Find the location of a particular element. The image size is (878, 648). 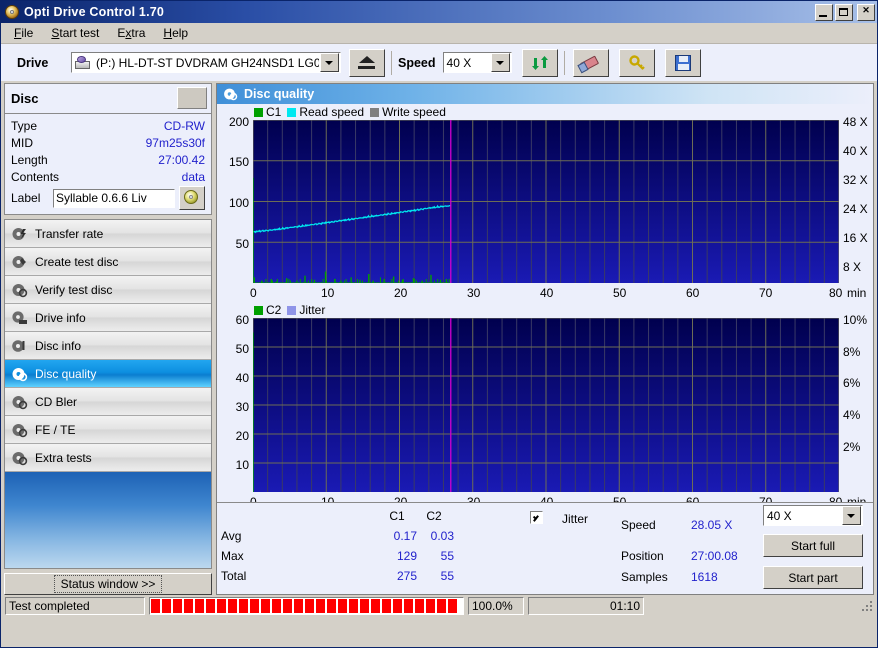

sidebar-item-label: Create test disc is located at coordinates (77, 261).